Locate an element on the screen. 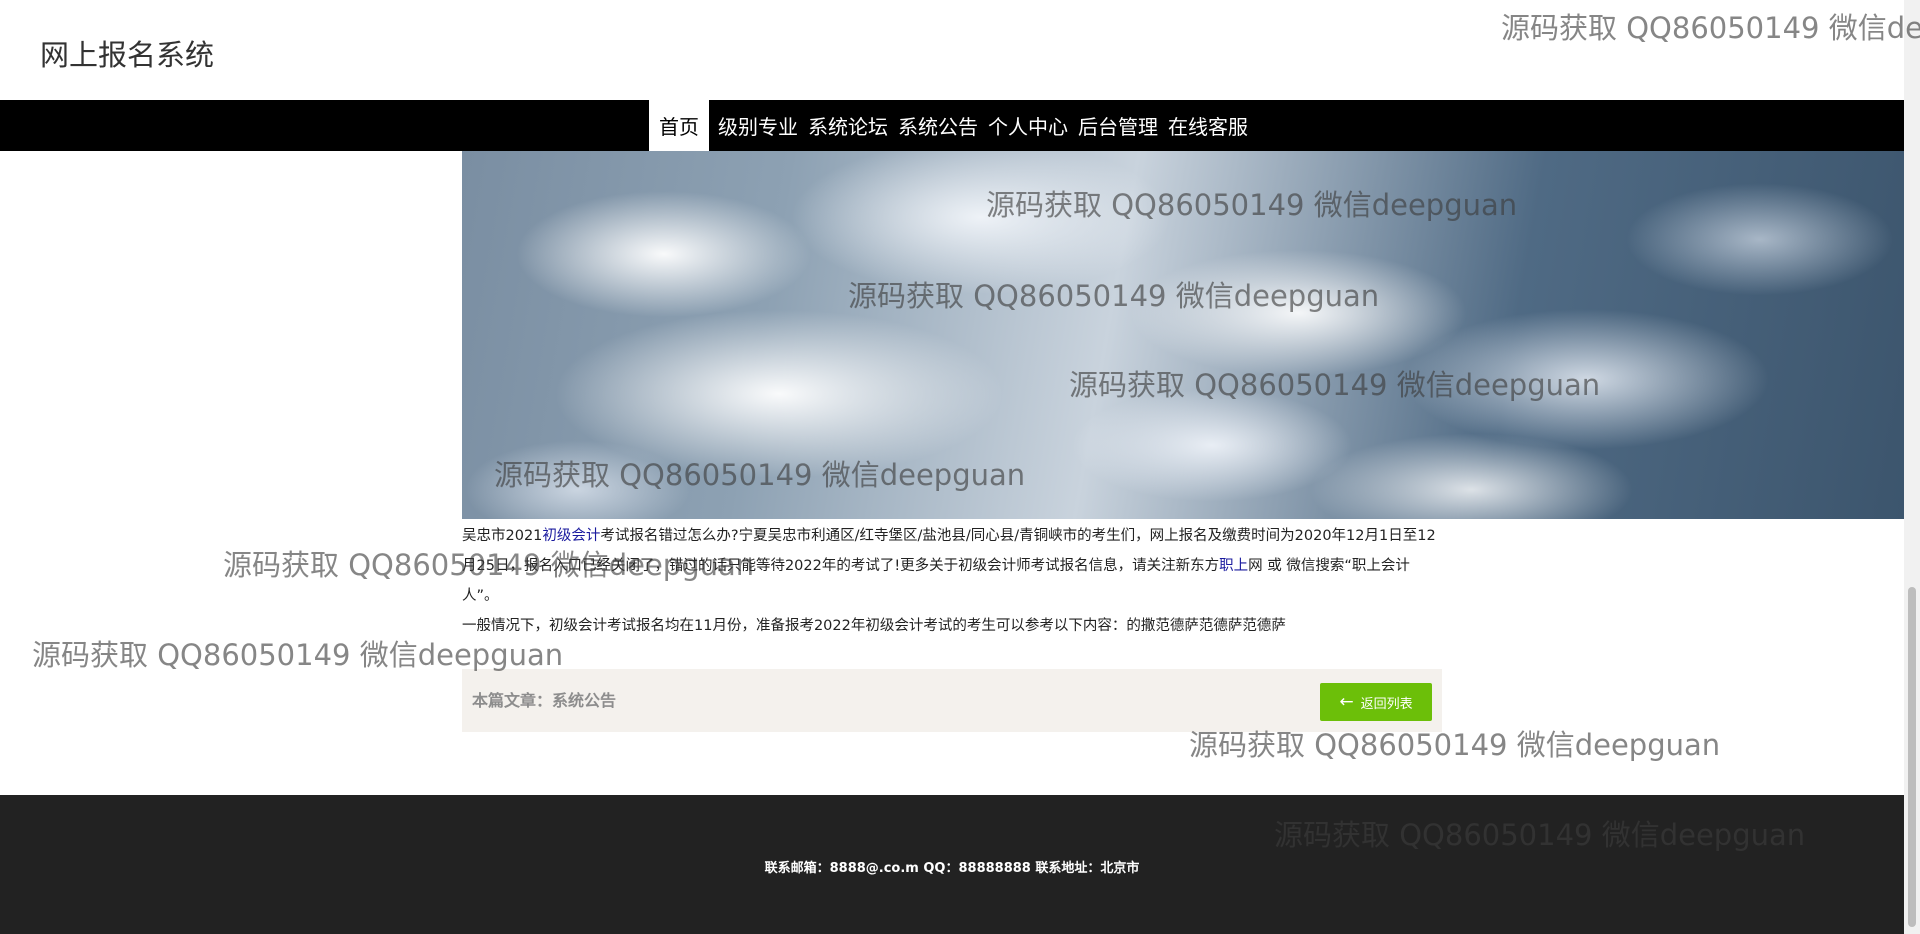  arrow-left-icon: ← is located at coordinates (1346, 701).